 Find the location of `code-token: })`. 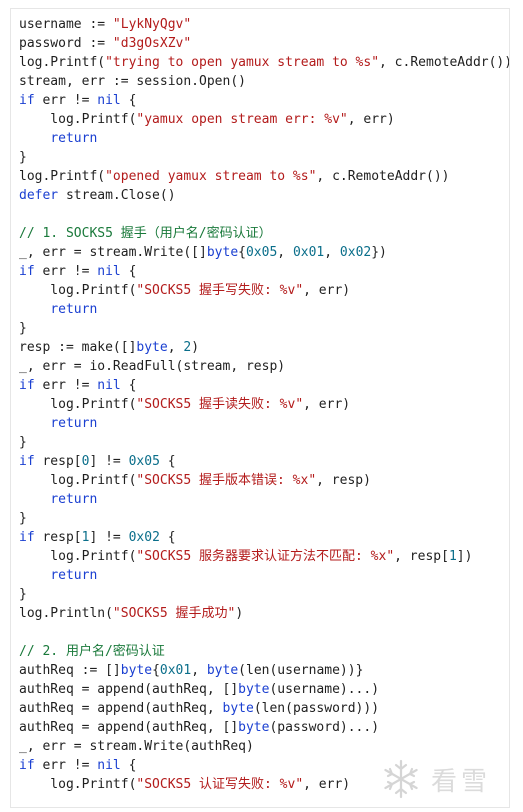

code-token: }) is located at coordinates (379, 252).